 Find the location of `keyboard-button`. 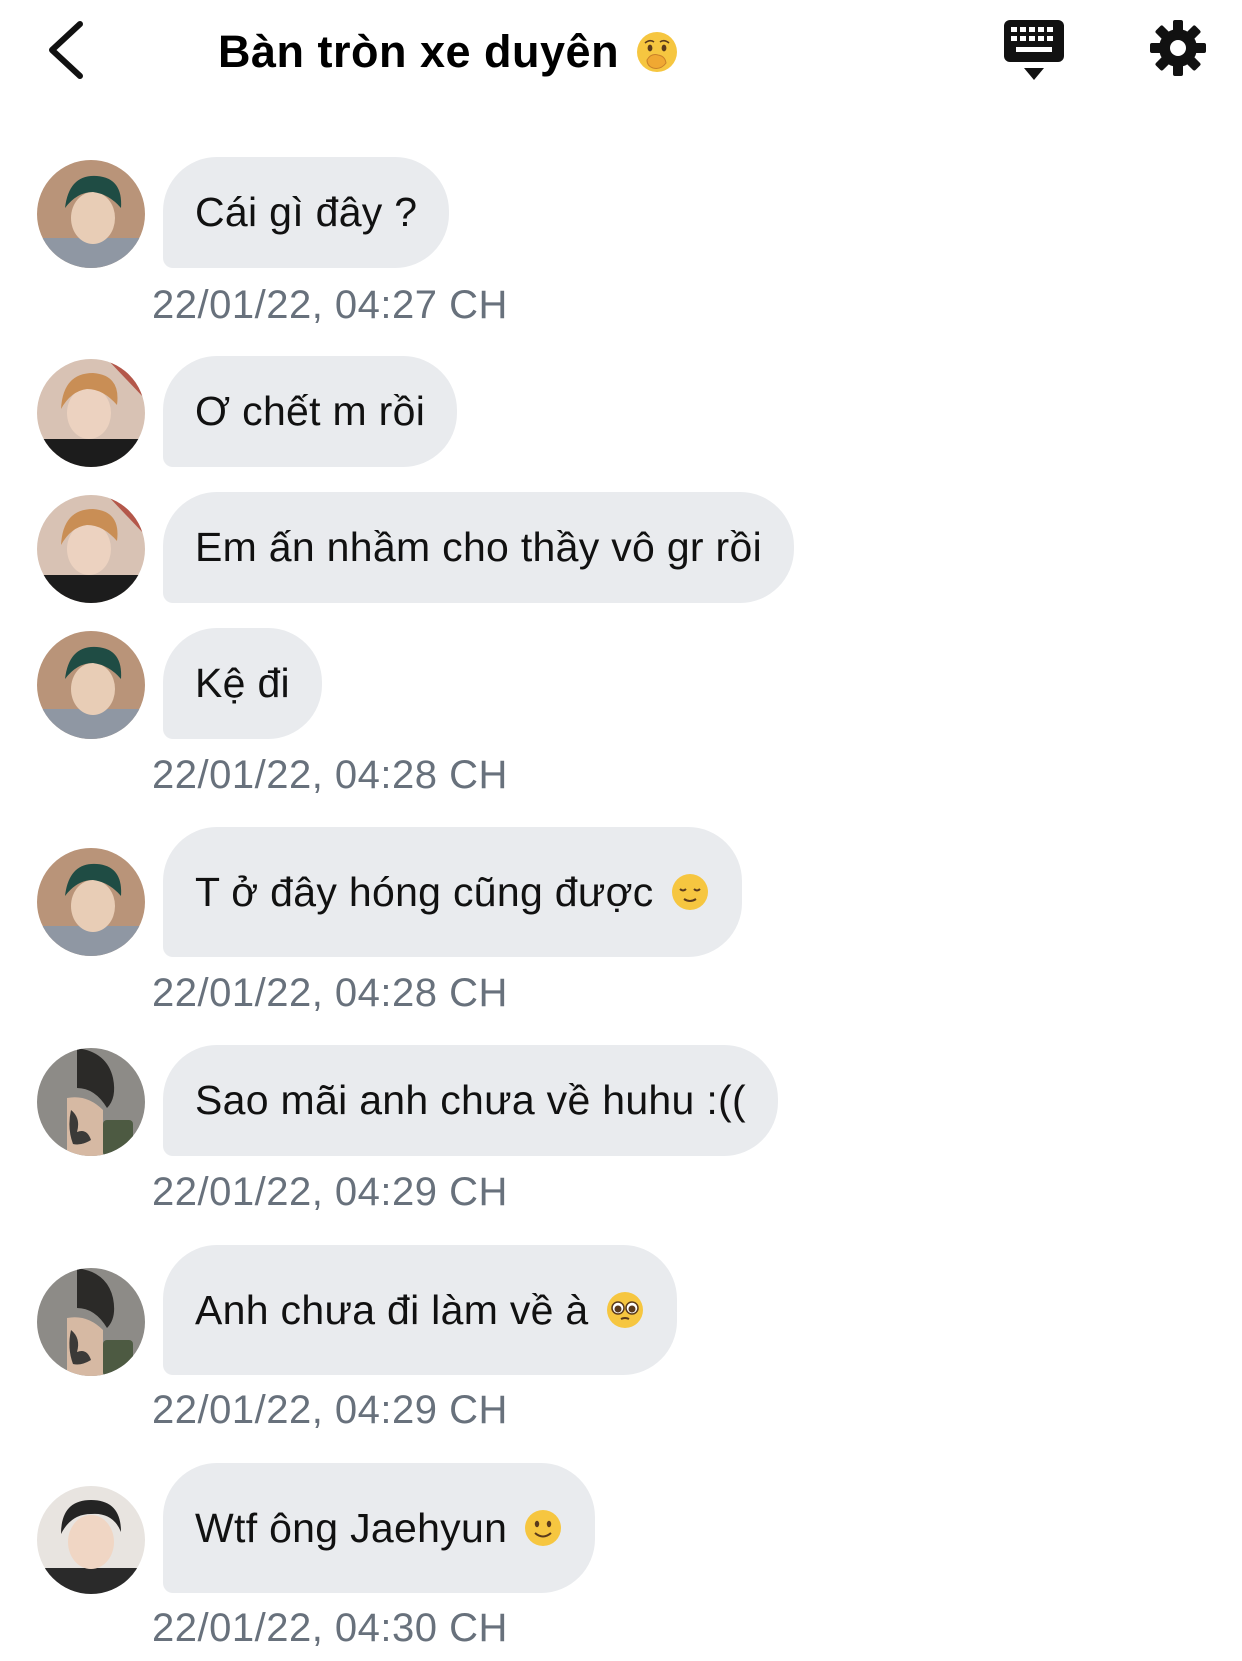

keyboard-button is located at coordinates (1034, 51).